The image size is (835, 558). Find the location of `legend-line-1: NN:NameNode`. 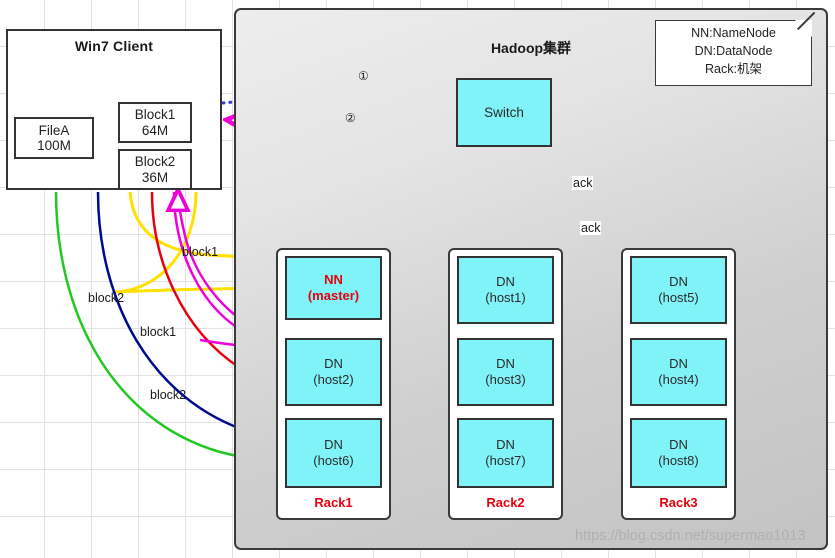

legend-line-1: NN:NameNode is located at coordinates (733, 33).